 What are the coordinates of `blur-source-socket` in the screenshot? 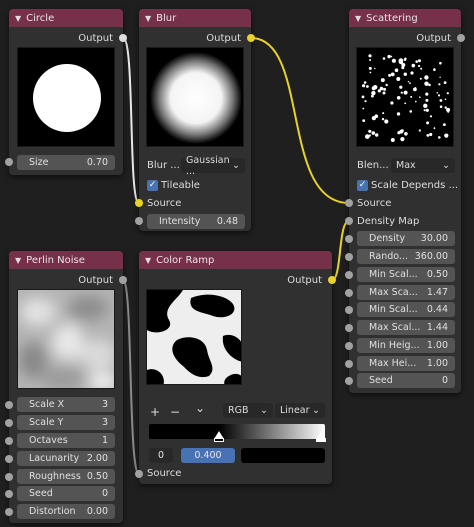 It's located at (139, 203).